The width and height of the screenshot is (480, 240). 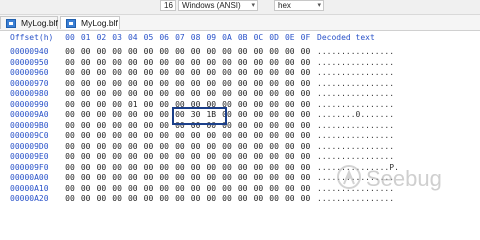 I want to click on hex-byte: 01, so click(x=133, y=104).